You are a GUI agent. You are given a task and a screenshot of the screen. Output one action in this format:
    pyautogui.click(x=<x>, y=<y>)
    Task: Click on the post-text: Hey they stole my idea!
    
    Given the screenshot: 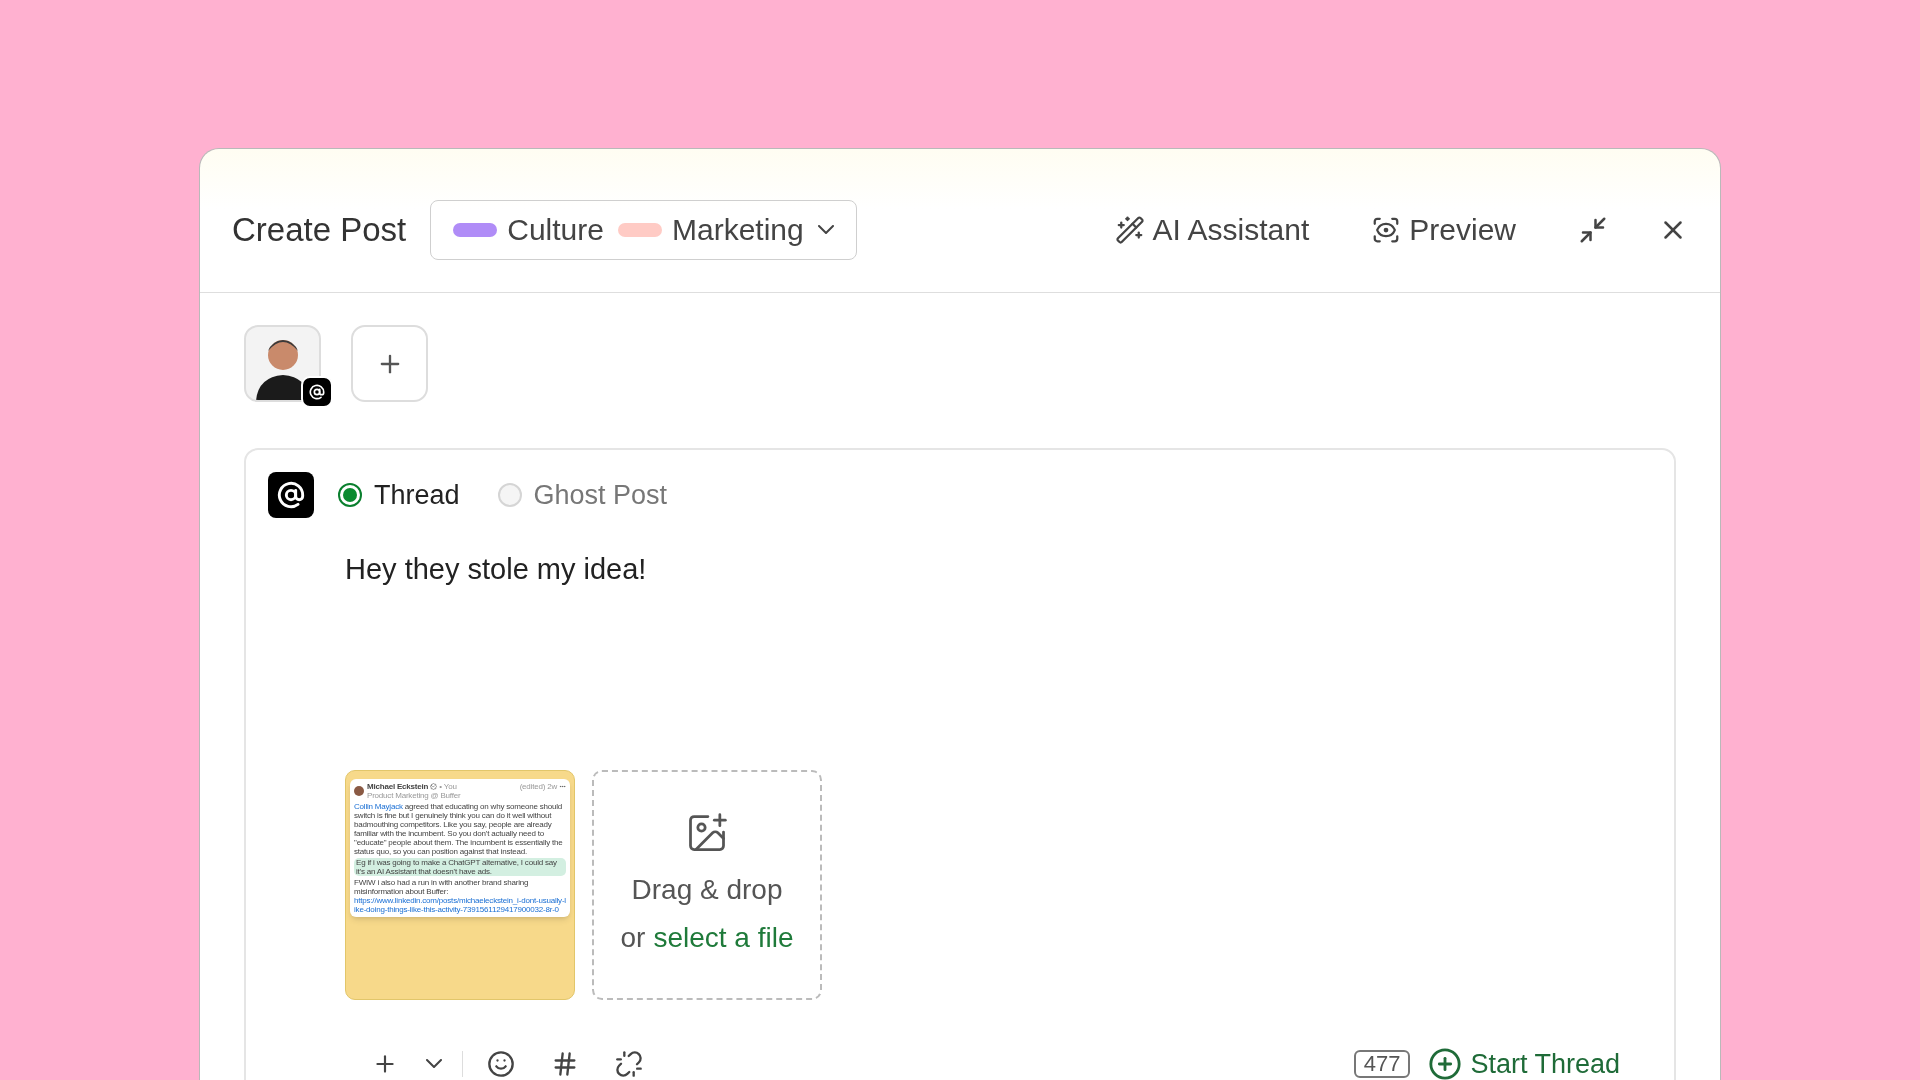 What is the action you would take?
    pyautogui.click(x=998, y=570)
    